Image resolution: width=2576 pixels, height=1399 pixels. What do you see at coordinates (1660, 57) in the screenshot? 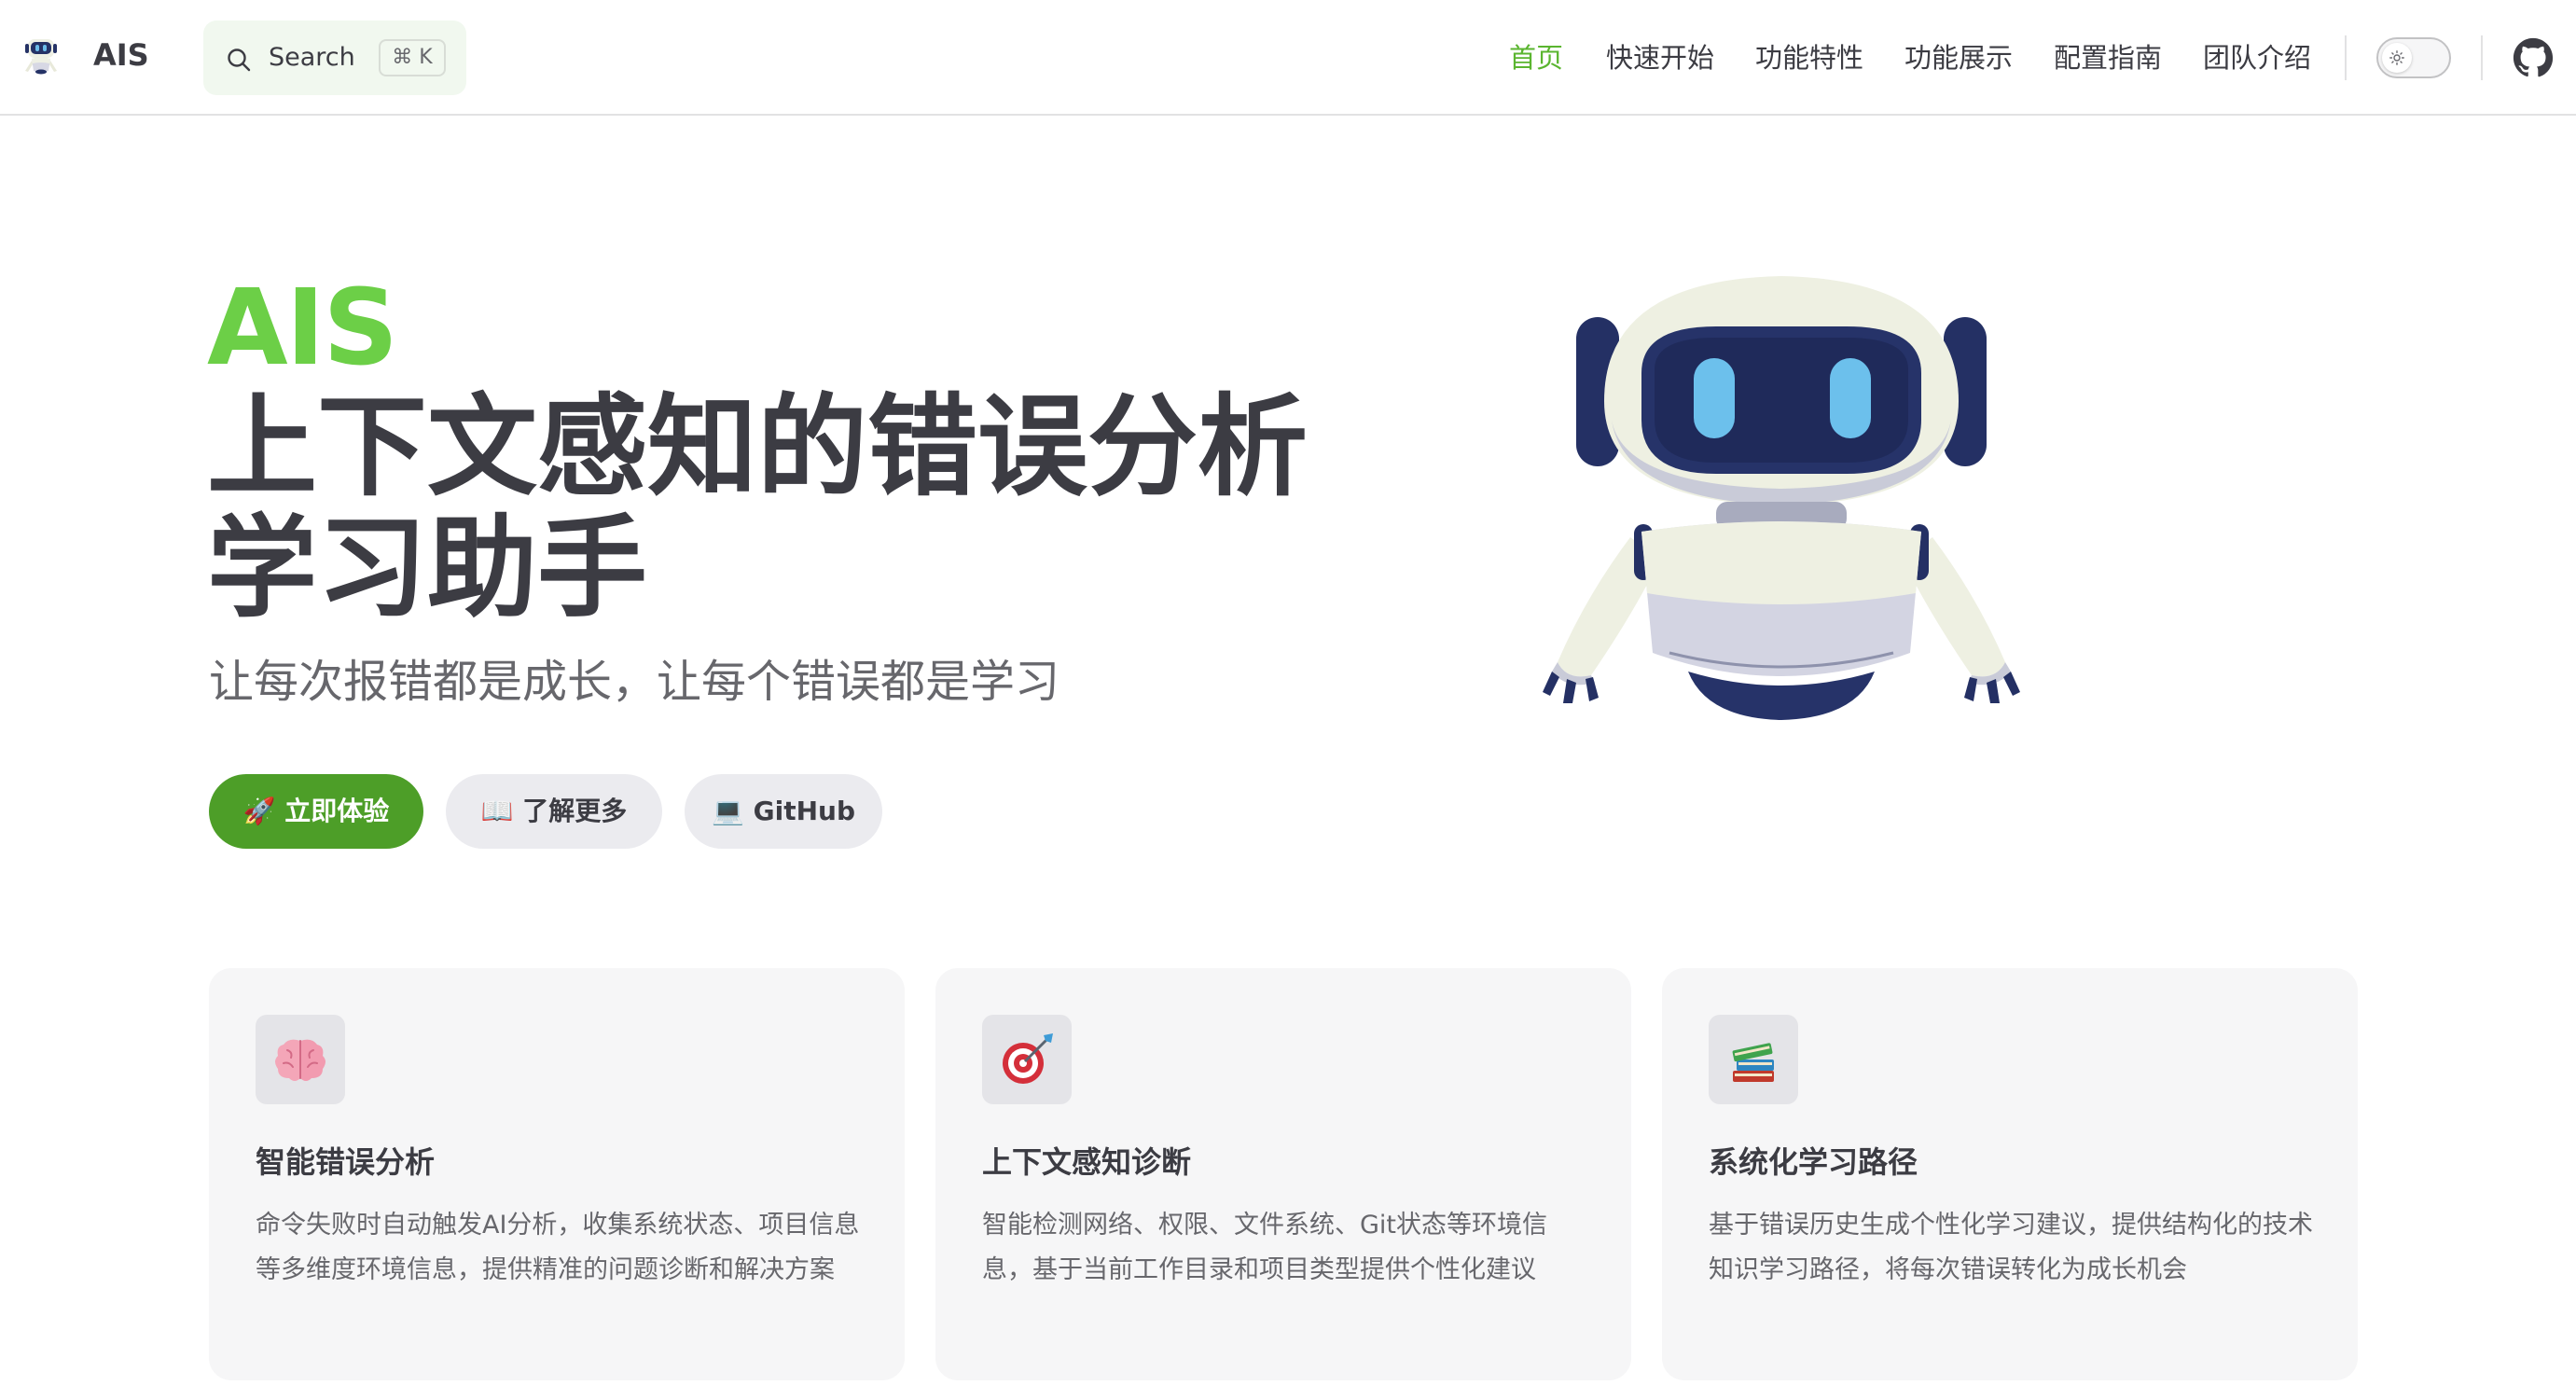
I see `nav-link-quickstart: 快速开始` at bounding box center [1660, 57].